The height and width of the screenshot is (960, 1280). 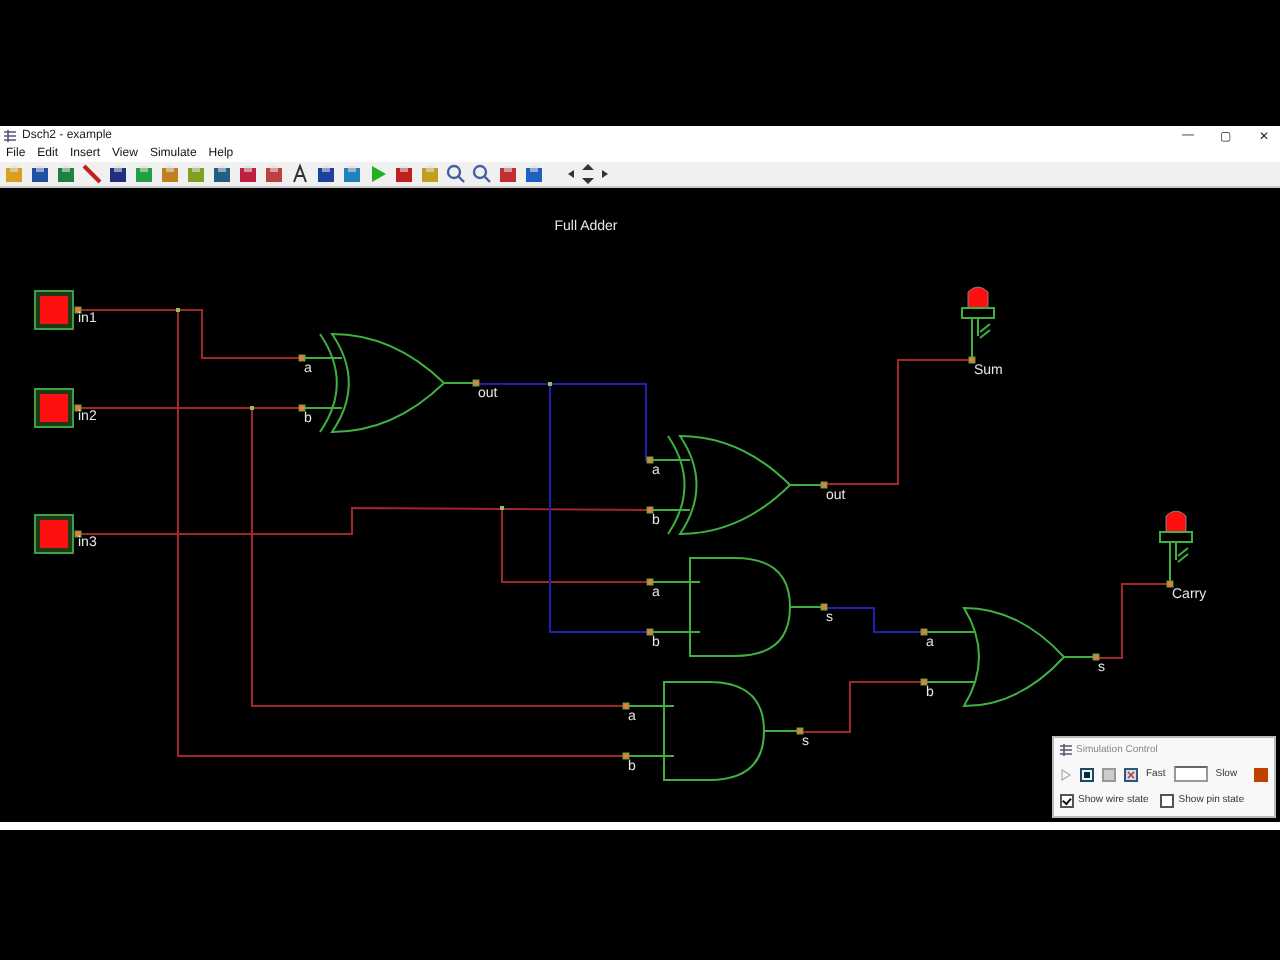 I want to click on text-icon, so click(x=300, y=174).